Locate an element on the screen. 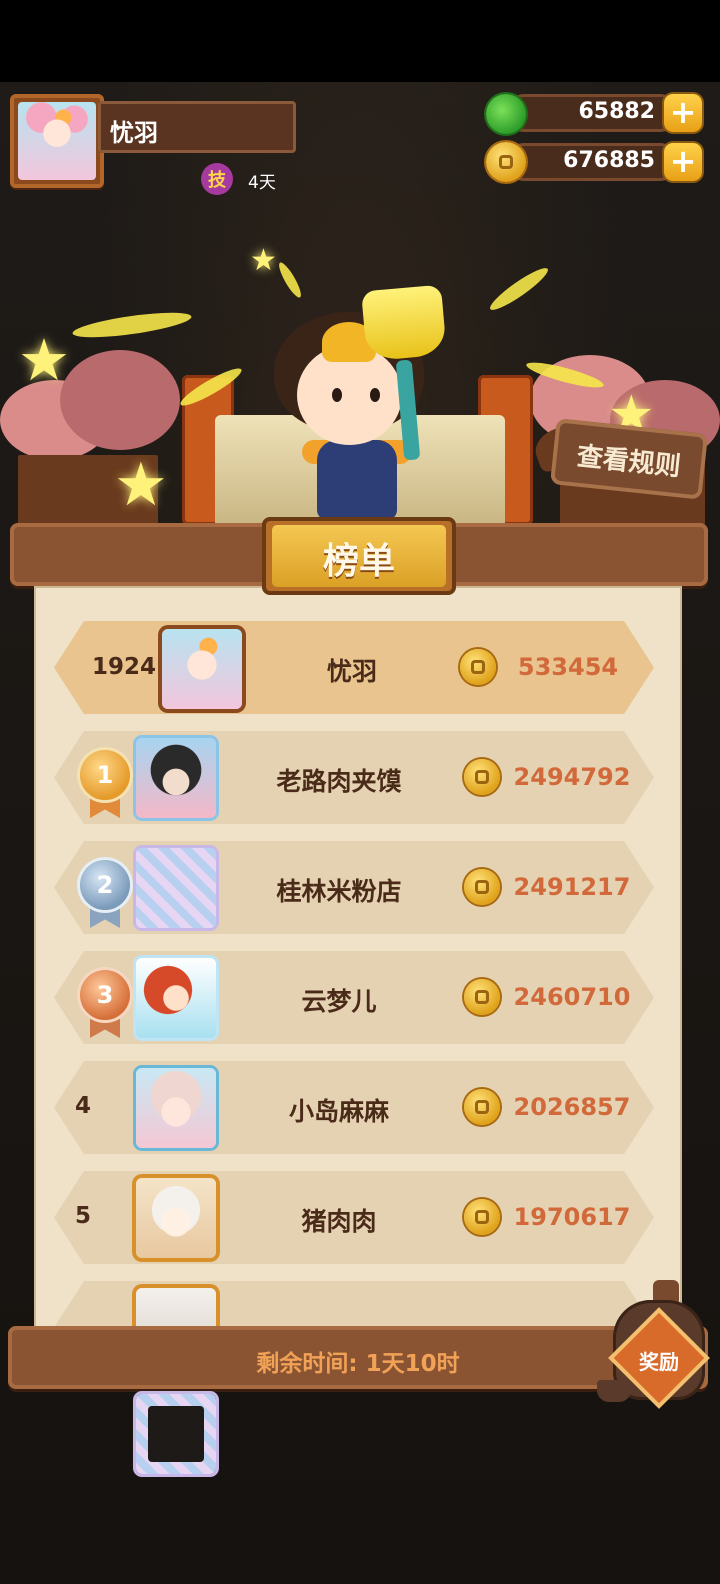  cup-icon is located at coordinates (614, 1391).